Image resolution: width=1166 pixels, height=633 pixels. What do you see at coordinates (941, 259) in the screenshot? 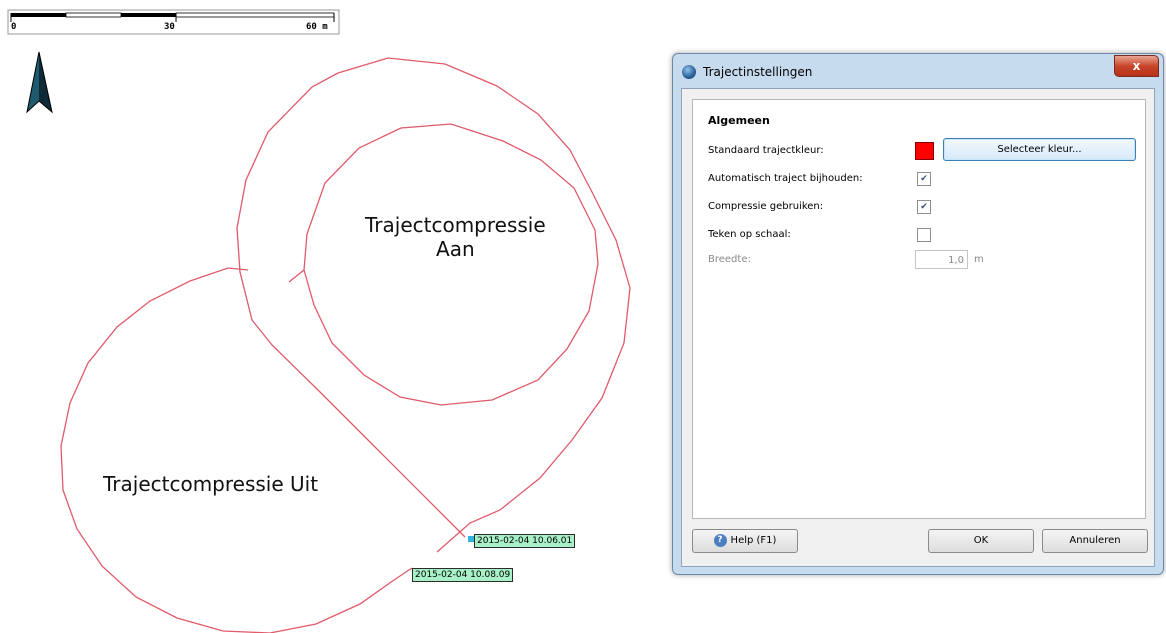
I see `width-field: 1,0` at bounding box center [941, 259].